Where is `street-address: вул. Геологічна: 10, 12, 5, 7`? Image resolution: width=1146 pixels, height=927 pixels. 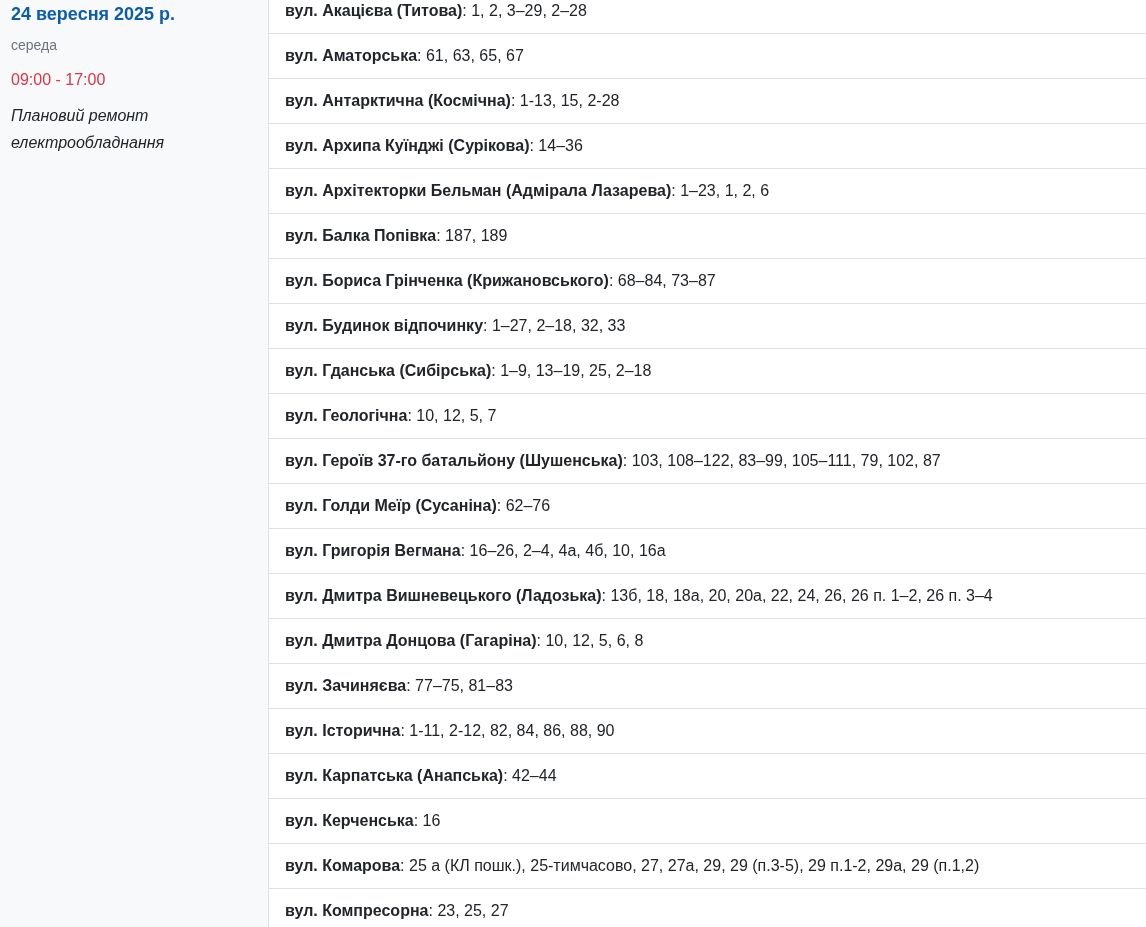
street-address: вул. Геологічна: 10, 12, 5, 7 is located at coordinates (391, 415).